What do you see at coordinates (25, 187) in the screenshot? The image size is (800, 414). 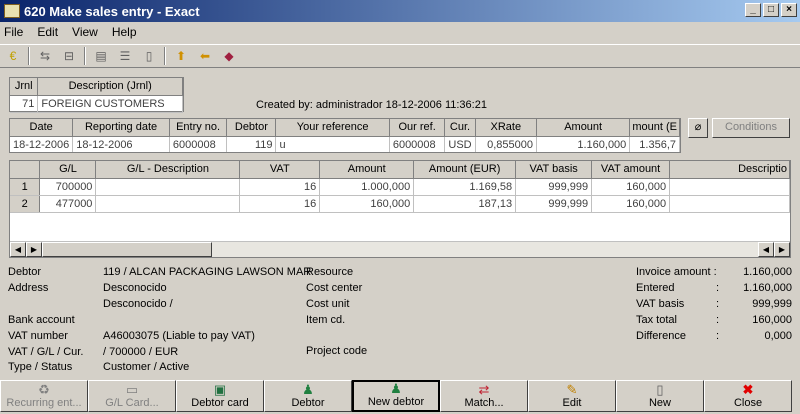 I see `row-number: 1` at bounding box center [25, 187].